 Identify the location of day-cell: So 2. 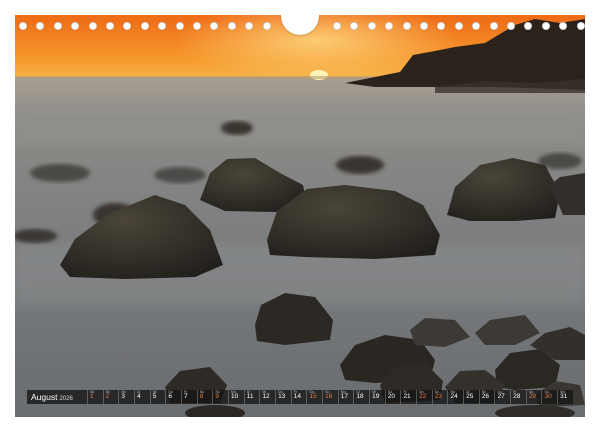
(110, 397).